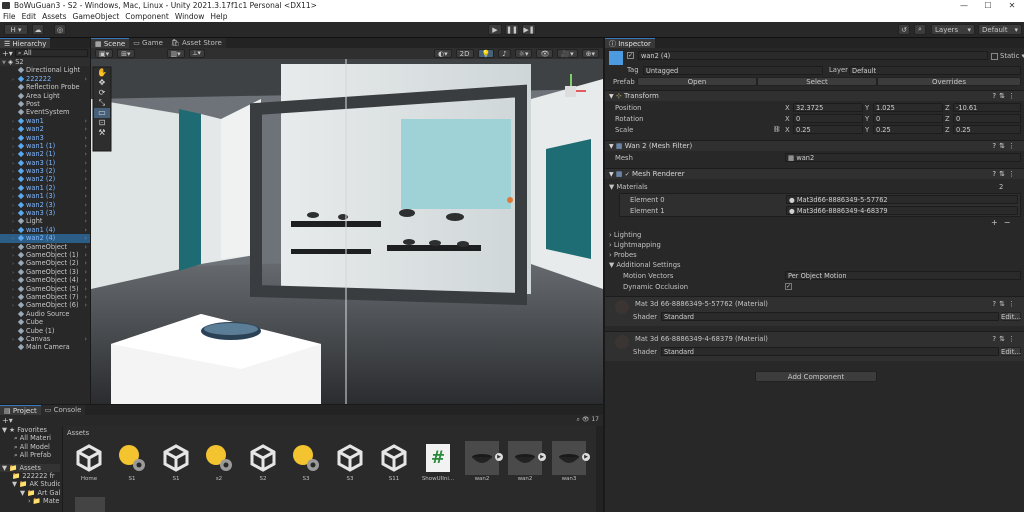  I want to click on folder-art-gal: ▼ 📁 Art Gal, so click(30, 493).